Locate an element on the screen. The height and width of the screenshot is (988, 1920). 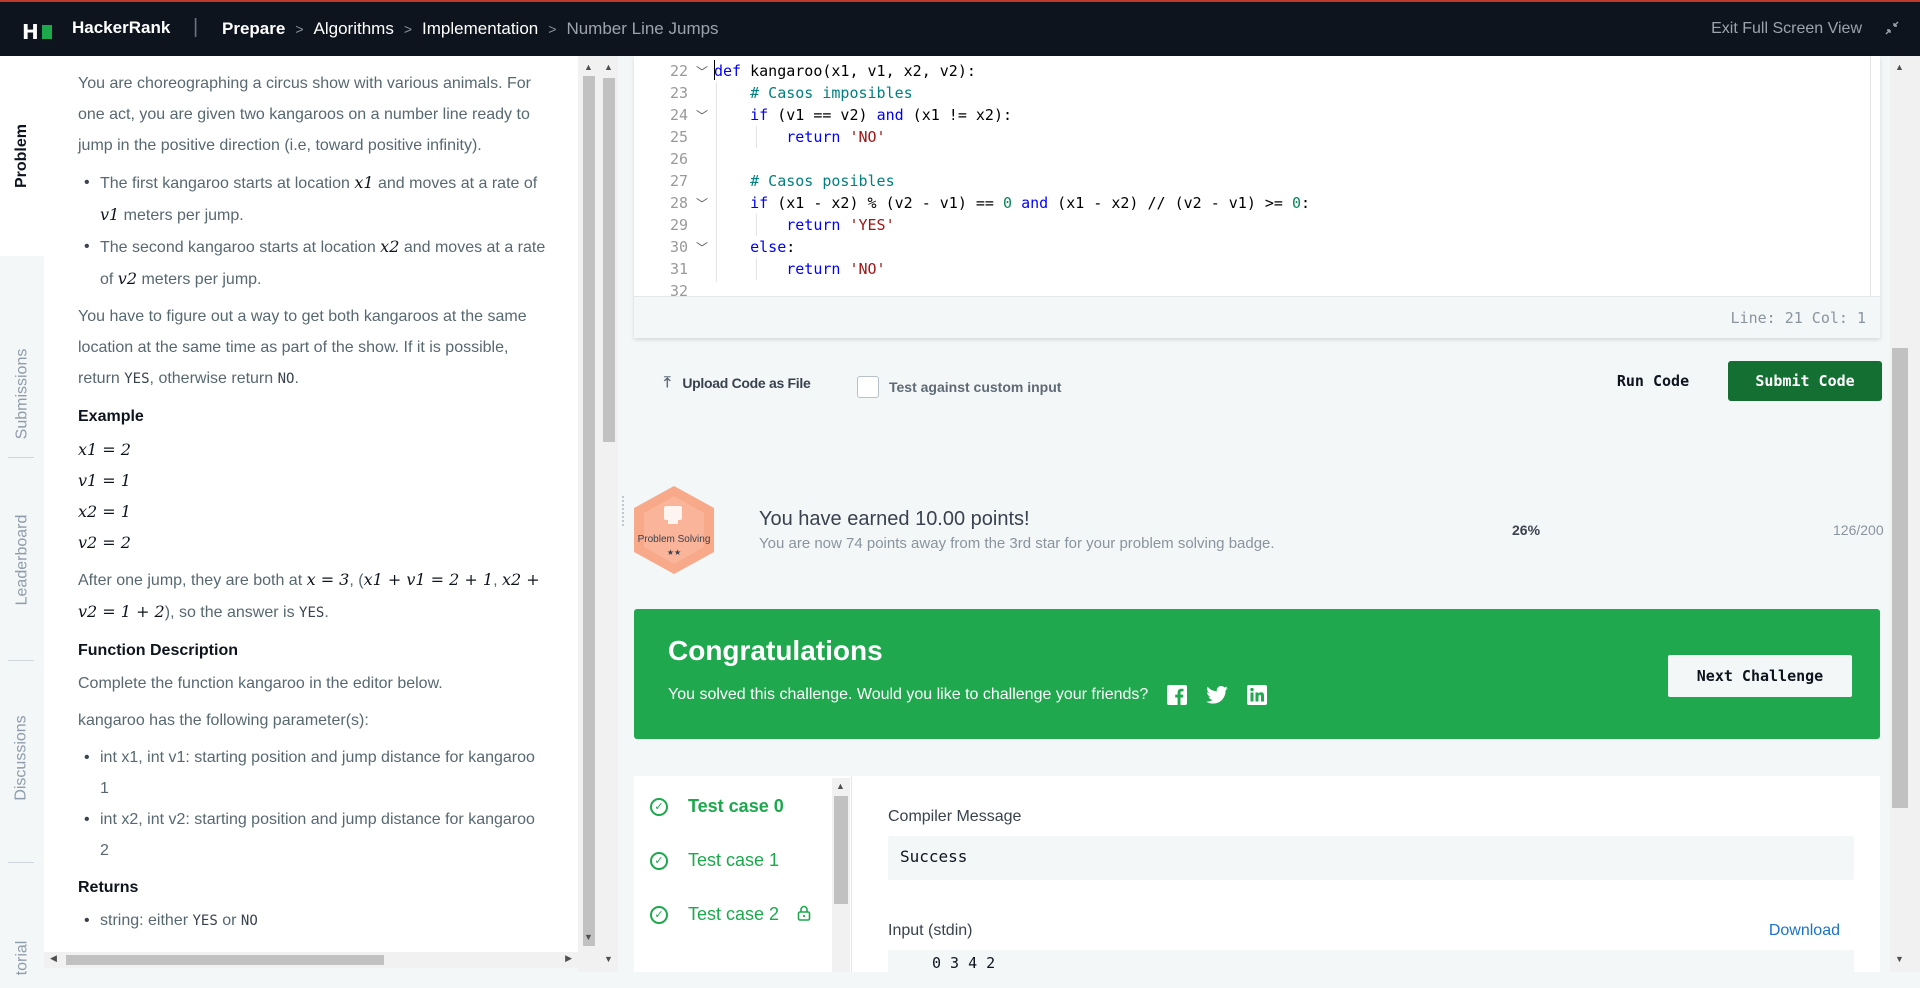
returns-list: string: either YES or NO is located at coordinates (313, 921).